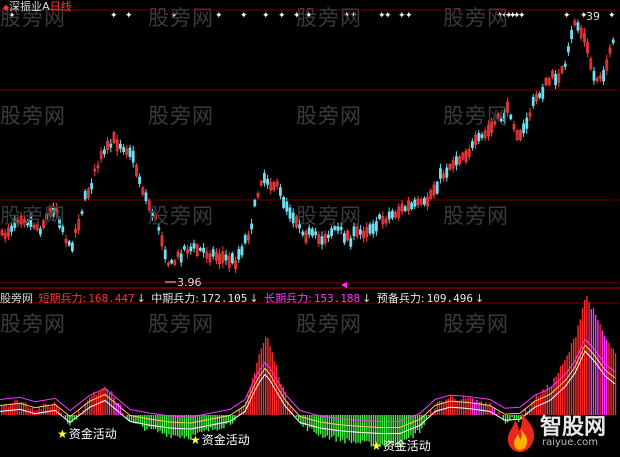  Describe the element at coordinates (400, 298) in the screenshot. I see `reserve-force-label: 预备兵力:` at that location.